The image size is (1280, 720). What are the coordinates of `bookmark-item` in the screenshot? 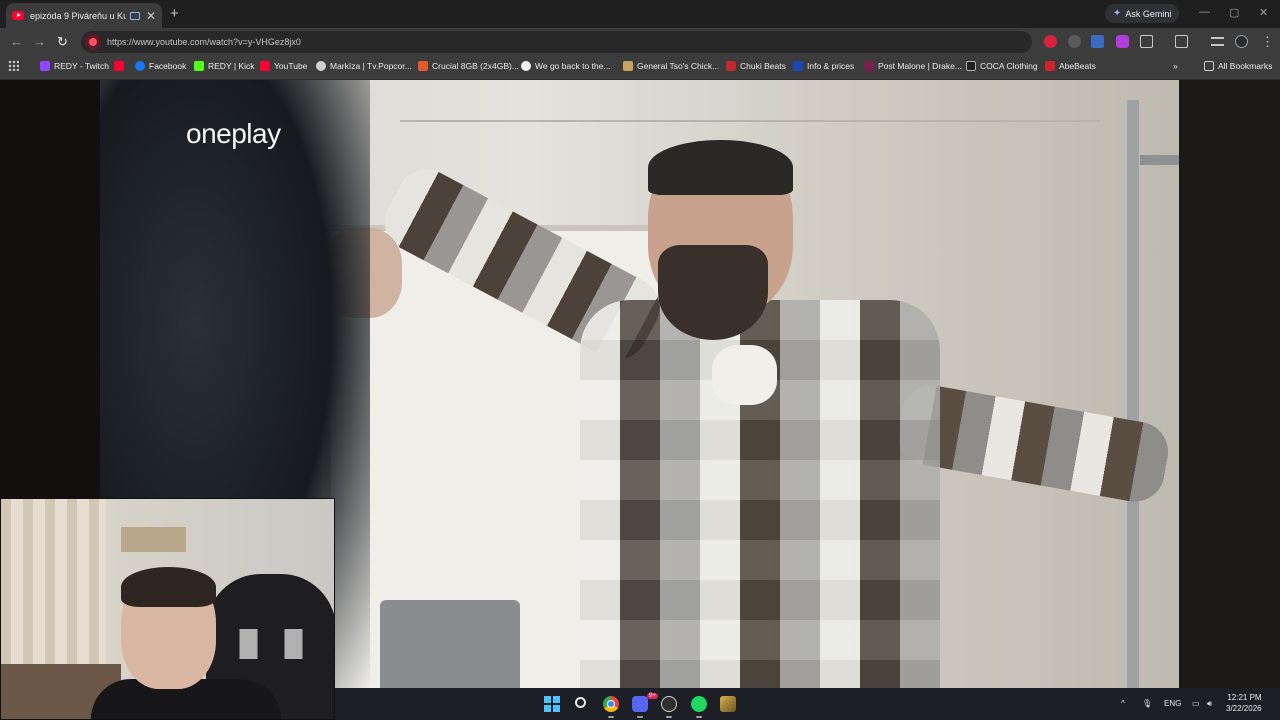 It's located at (121, 66).